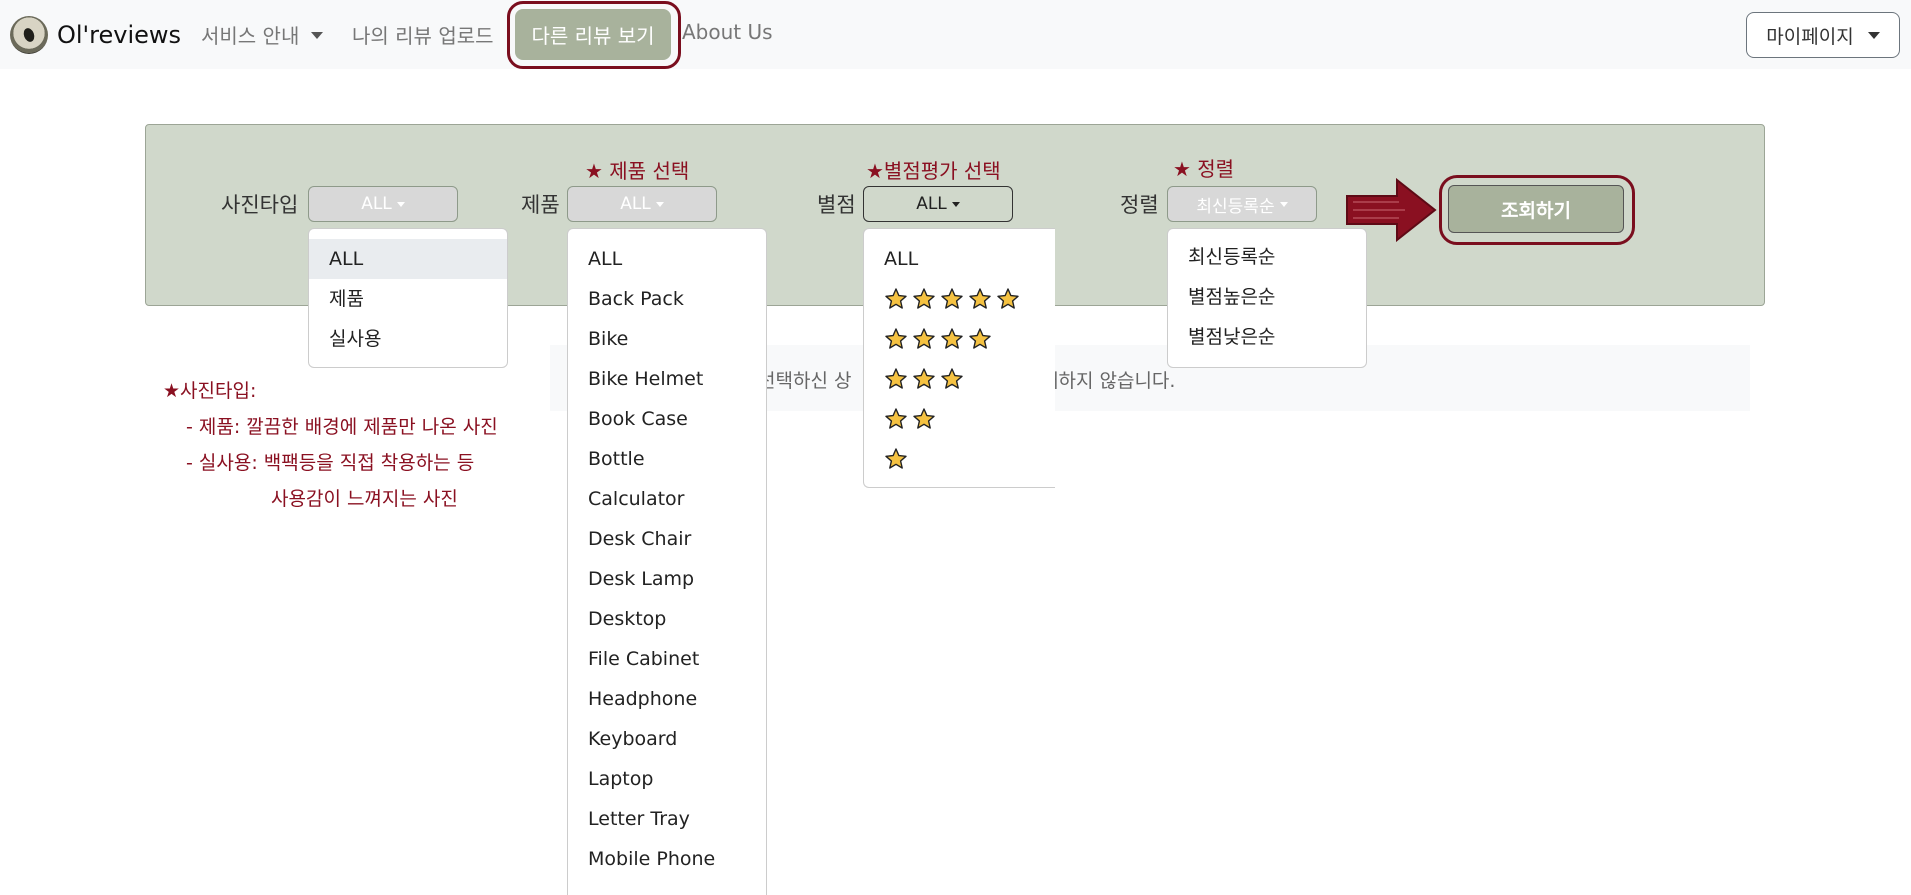  I want to click on product-option: Back Pack, so click(667, 299).